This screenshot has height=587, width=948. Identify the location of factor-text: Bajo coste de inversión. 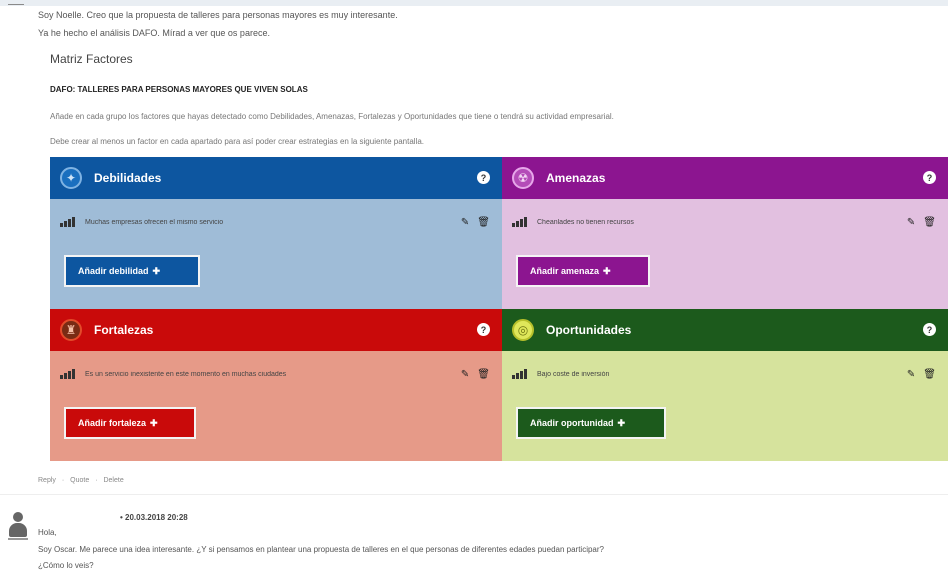
(573, 374).